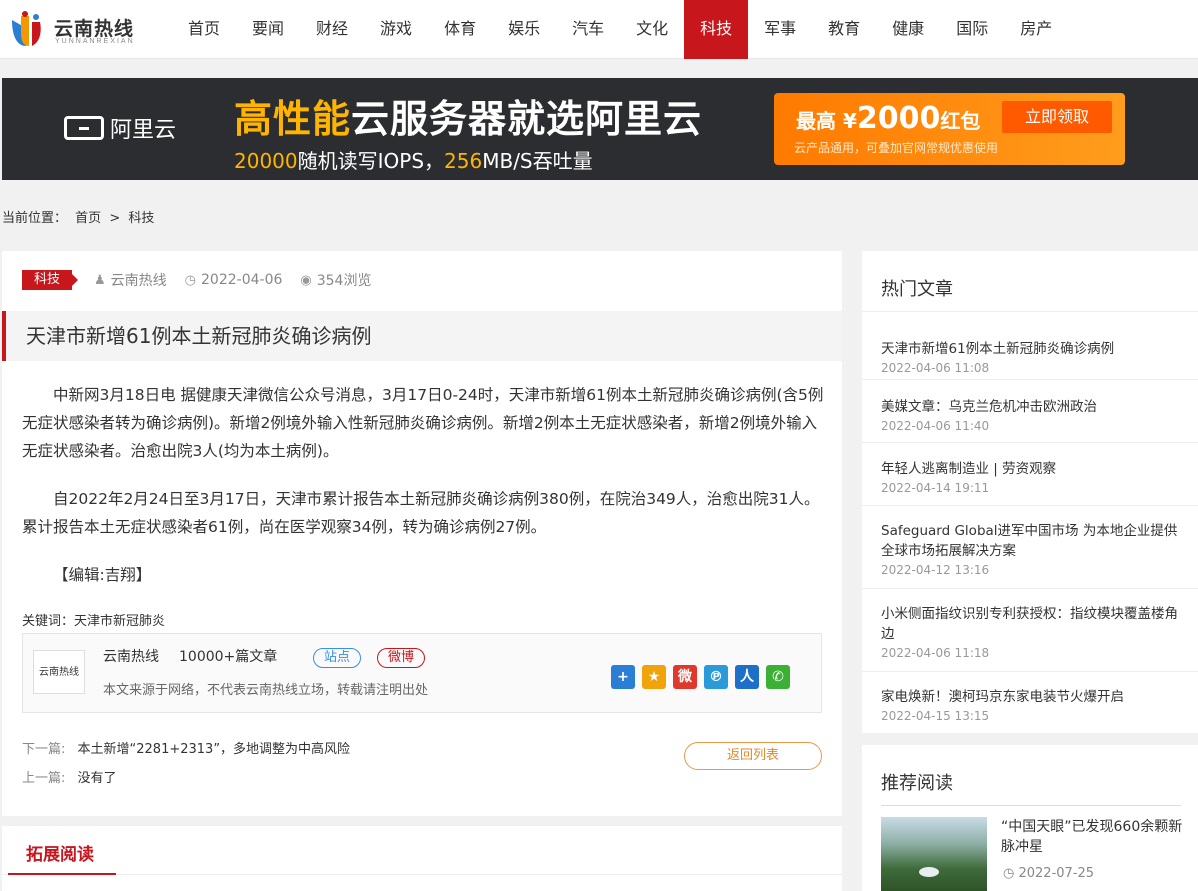 The image size is (1198, 891). What do you see at coordinates (93, 619) in the screenshot?
I see `keywords: 关键词：天津市新冠肺炎` at bounding box center [93, 619].